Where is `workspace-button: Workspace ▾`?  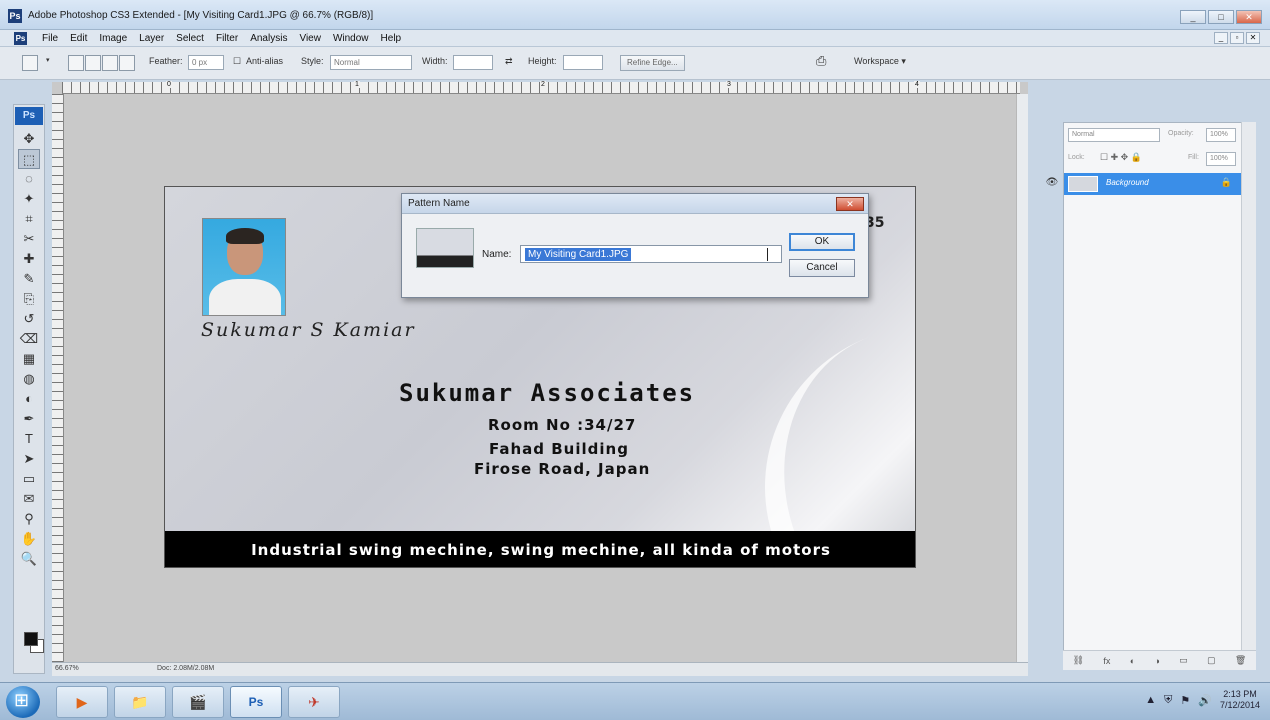 workspace-button: Workspace ▾ is located at coordinates (880, 61).